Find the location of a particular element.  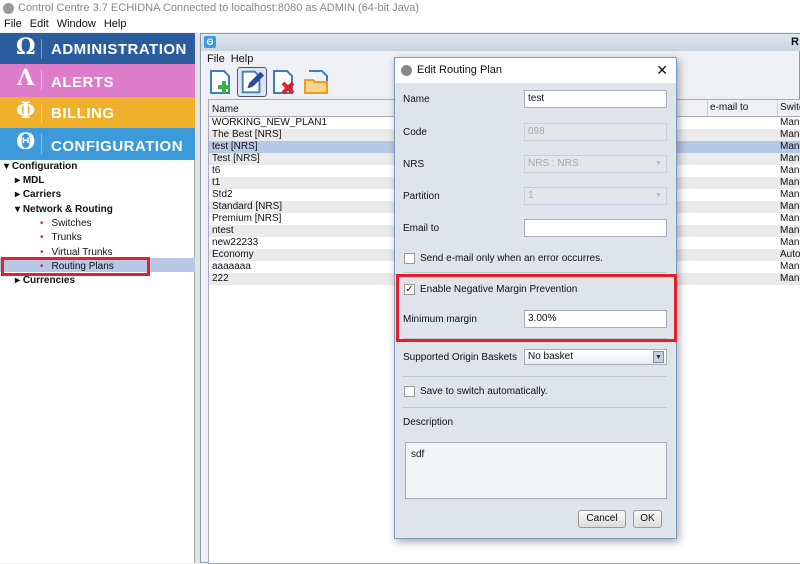

partition-select: 1 ▼ is located at coordinates (595, 196).